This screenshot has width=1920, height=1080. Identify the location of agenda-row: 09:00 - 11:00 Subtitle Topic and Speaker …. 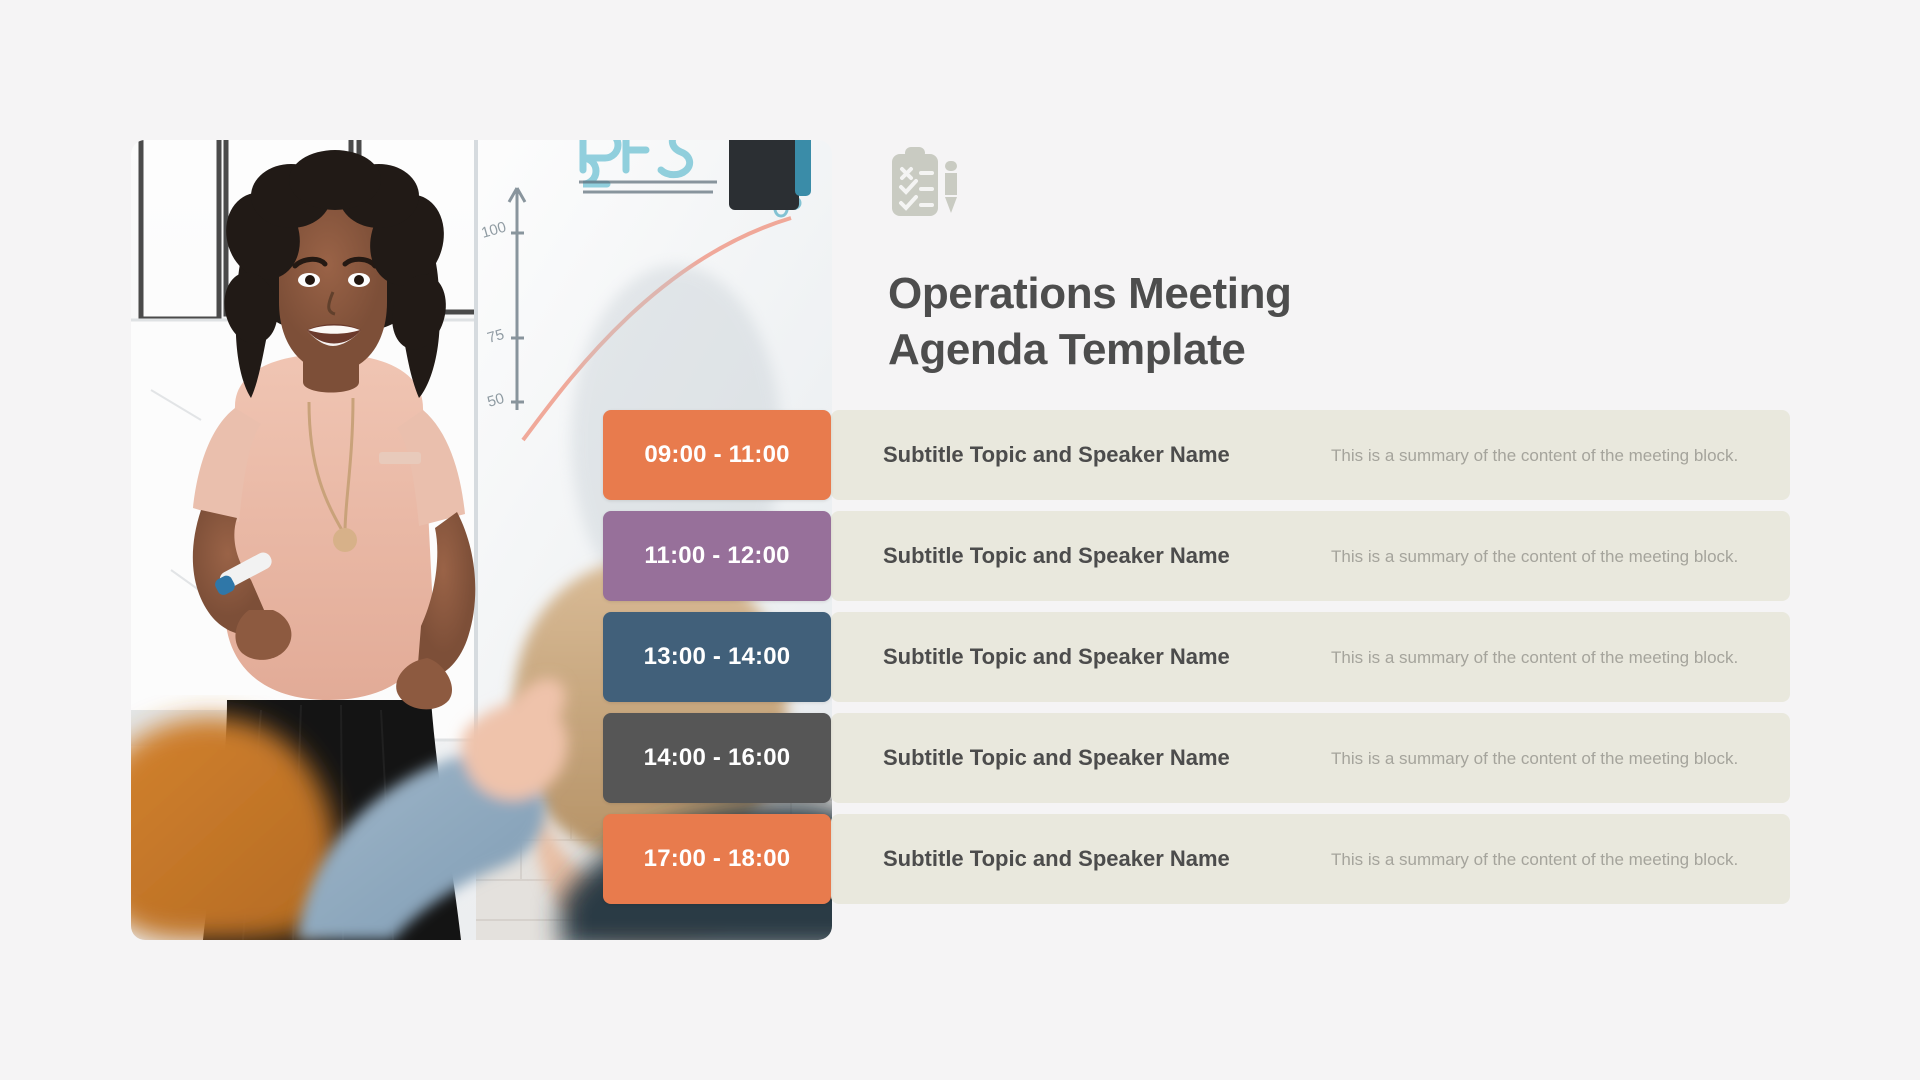
(1196, 455).